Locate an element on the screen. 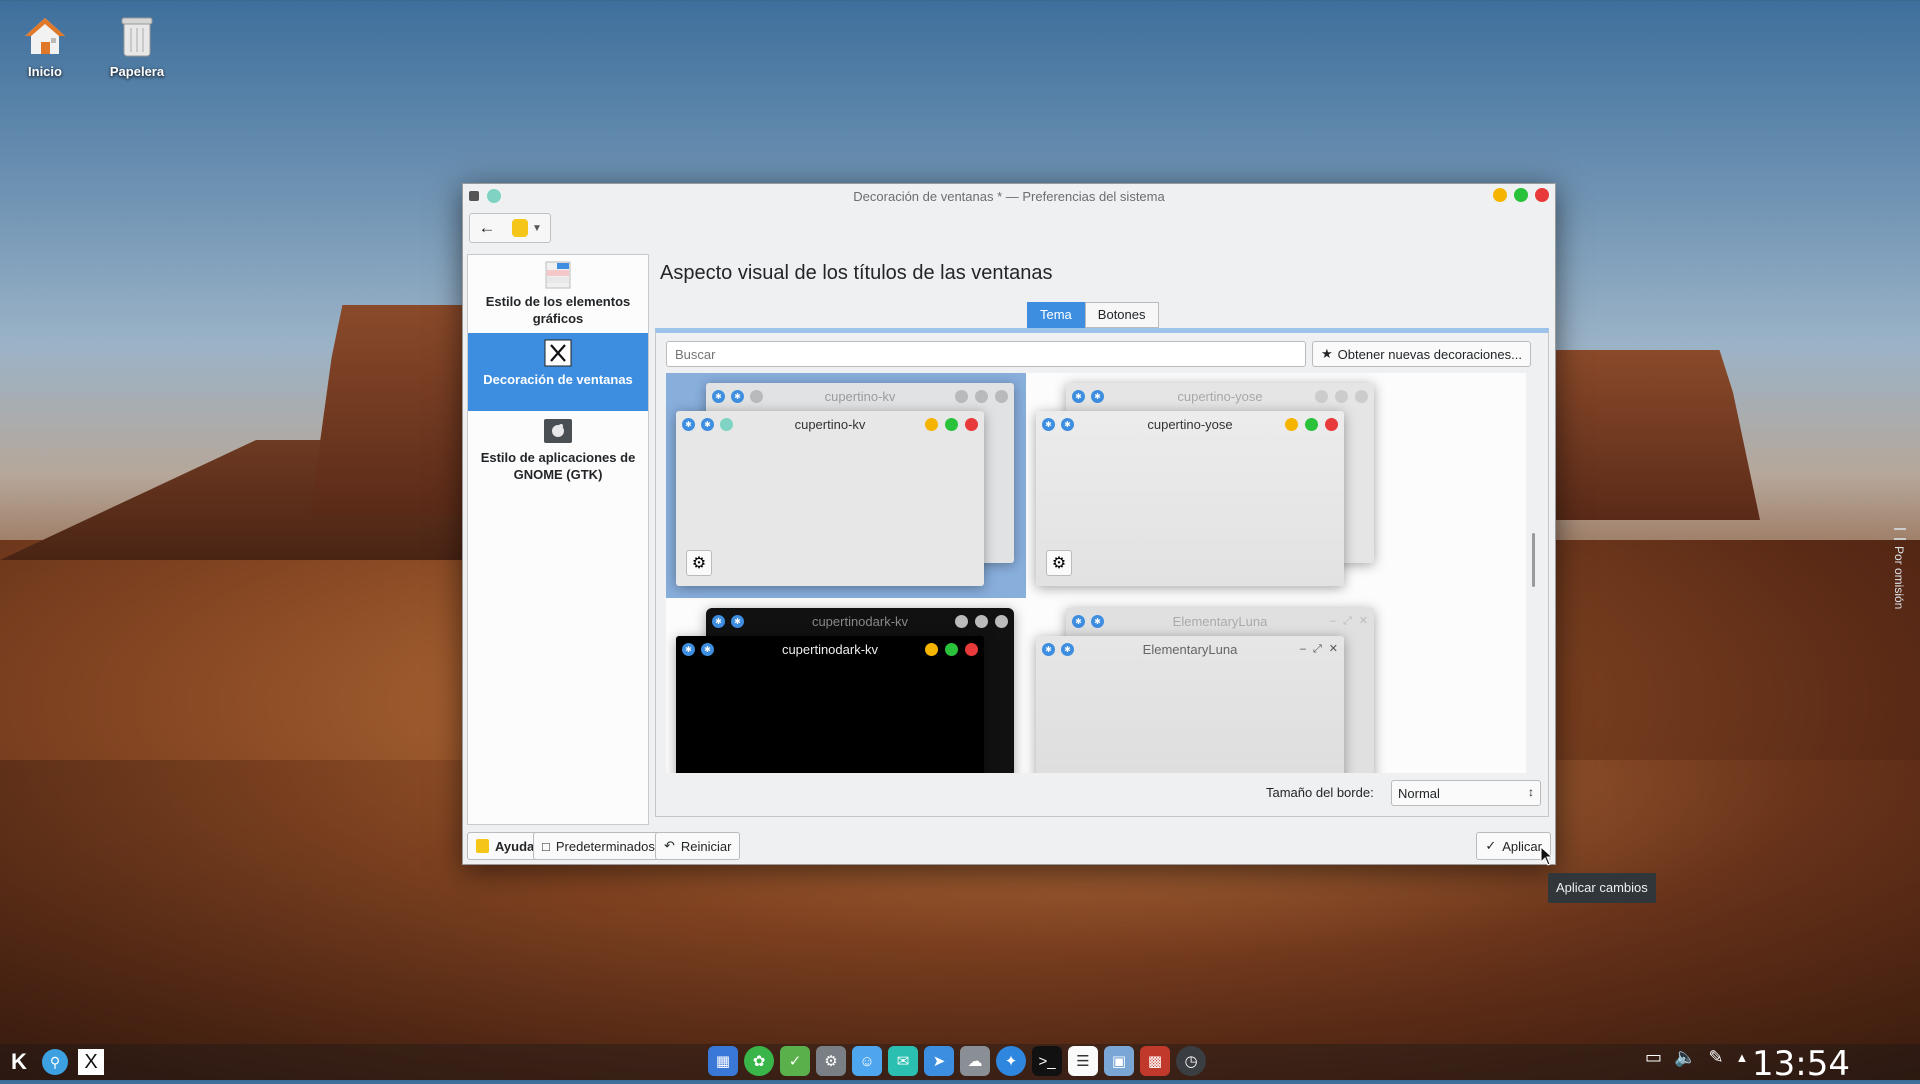 The image size is (1920, 1084). defaults-button: □ Predeterminados is located at coordinates (598, 846).